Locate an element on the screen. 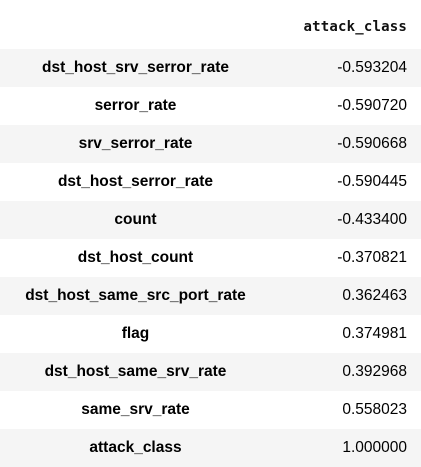 This screenshot has height=467, width=421. table-row: dst_host_same_src_port_rate 0.362463 is located at coordinates (210, 296).